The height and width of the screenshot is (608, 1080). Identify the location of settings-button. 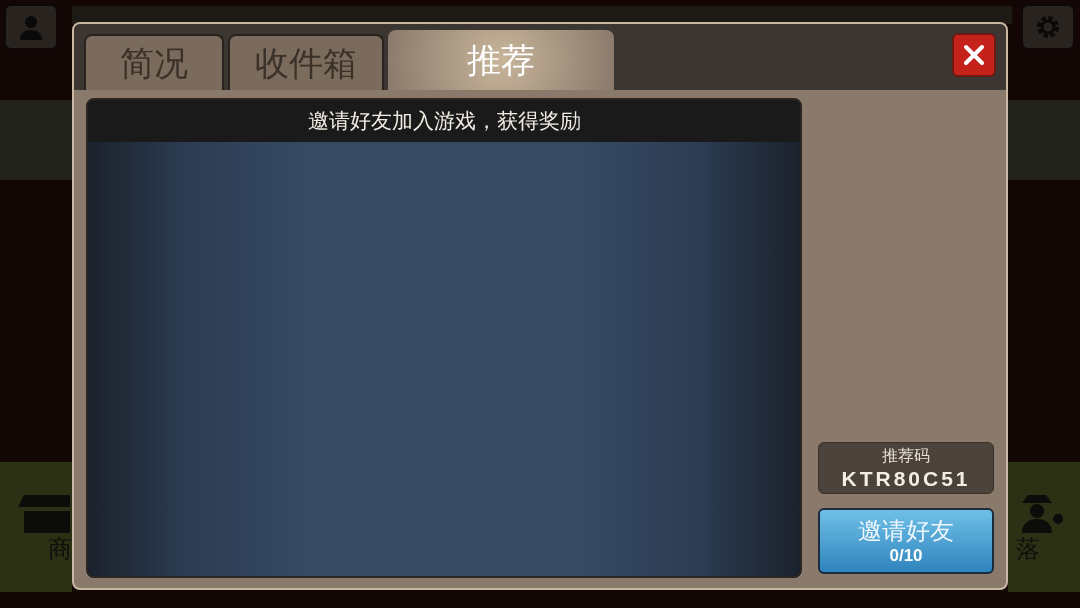
(1048, 27).